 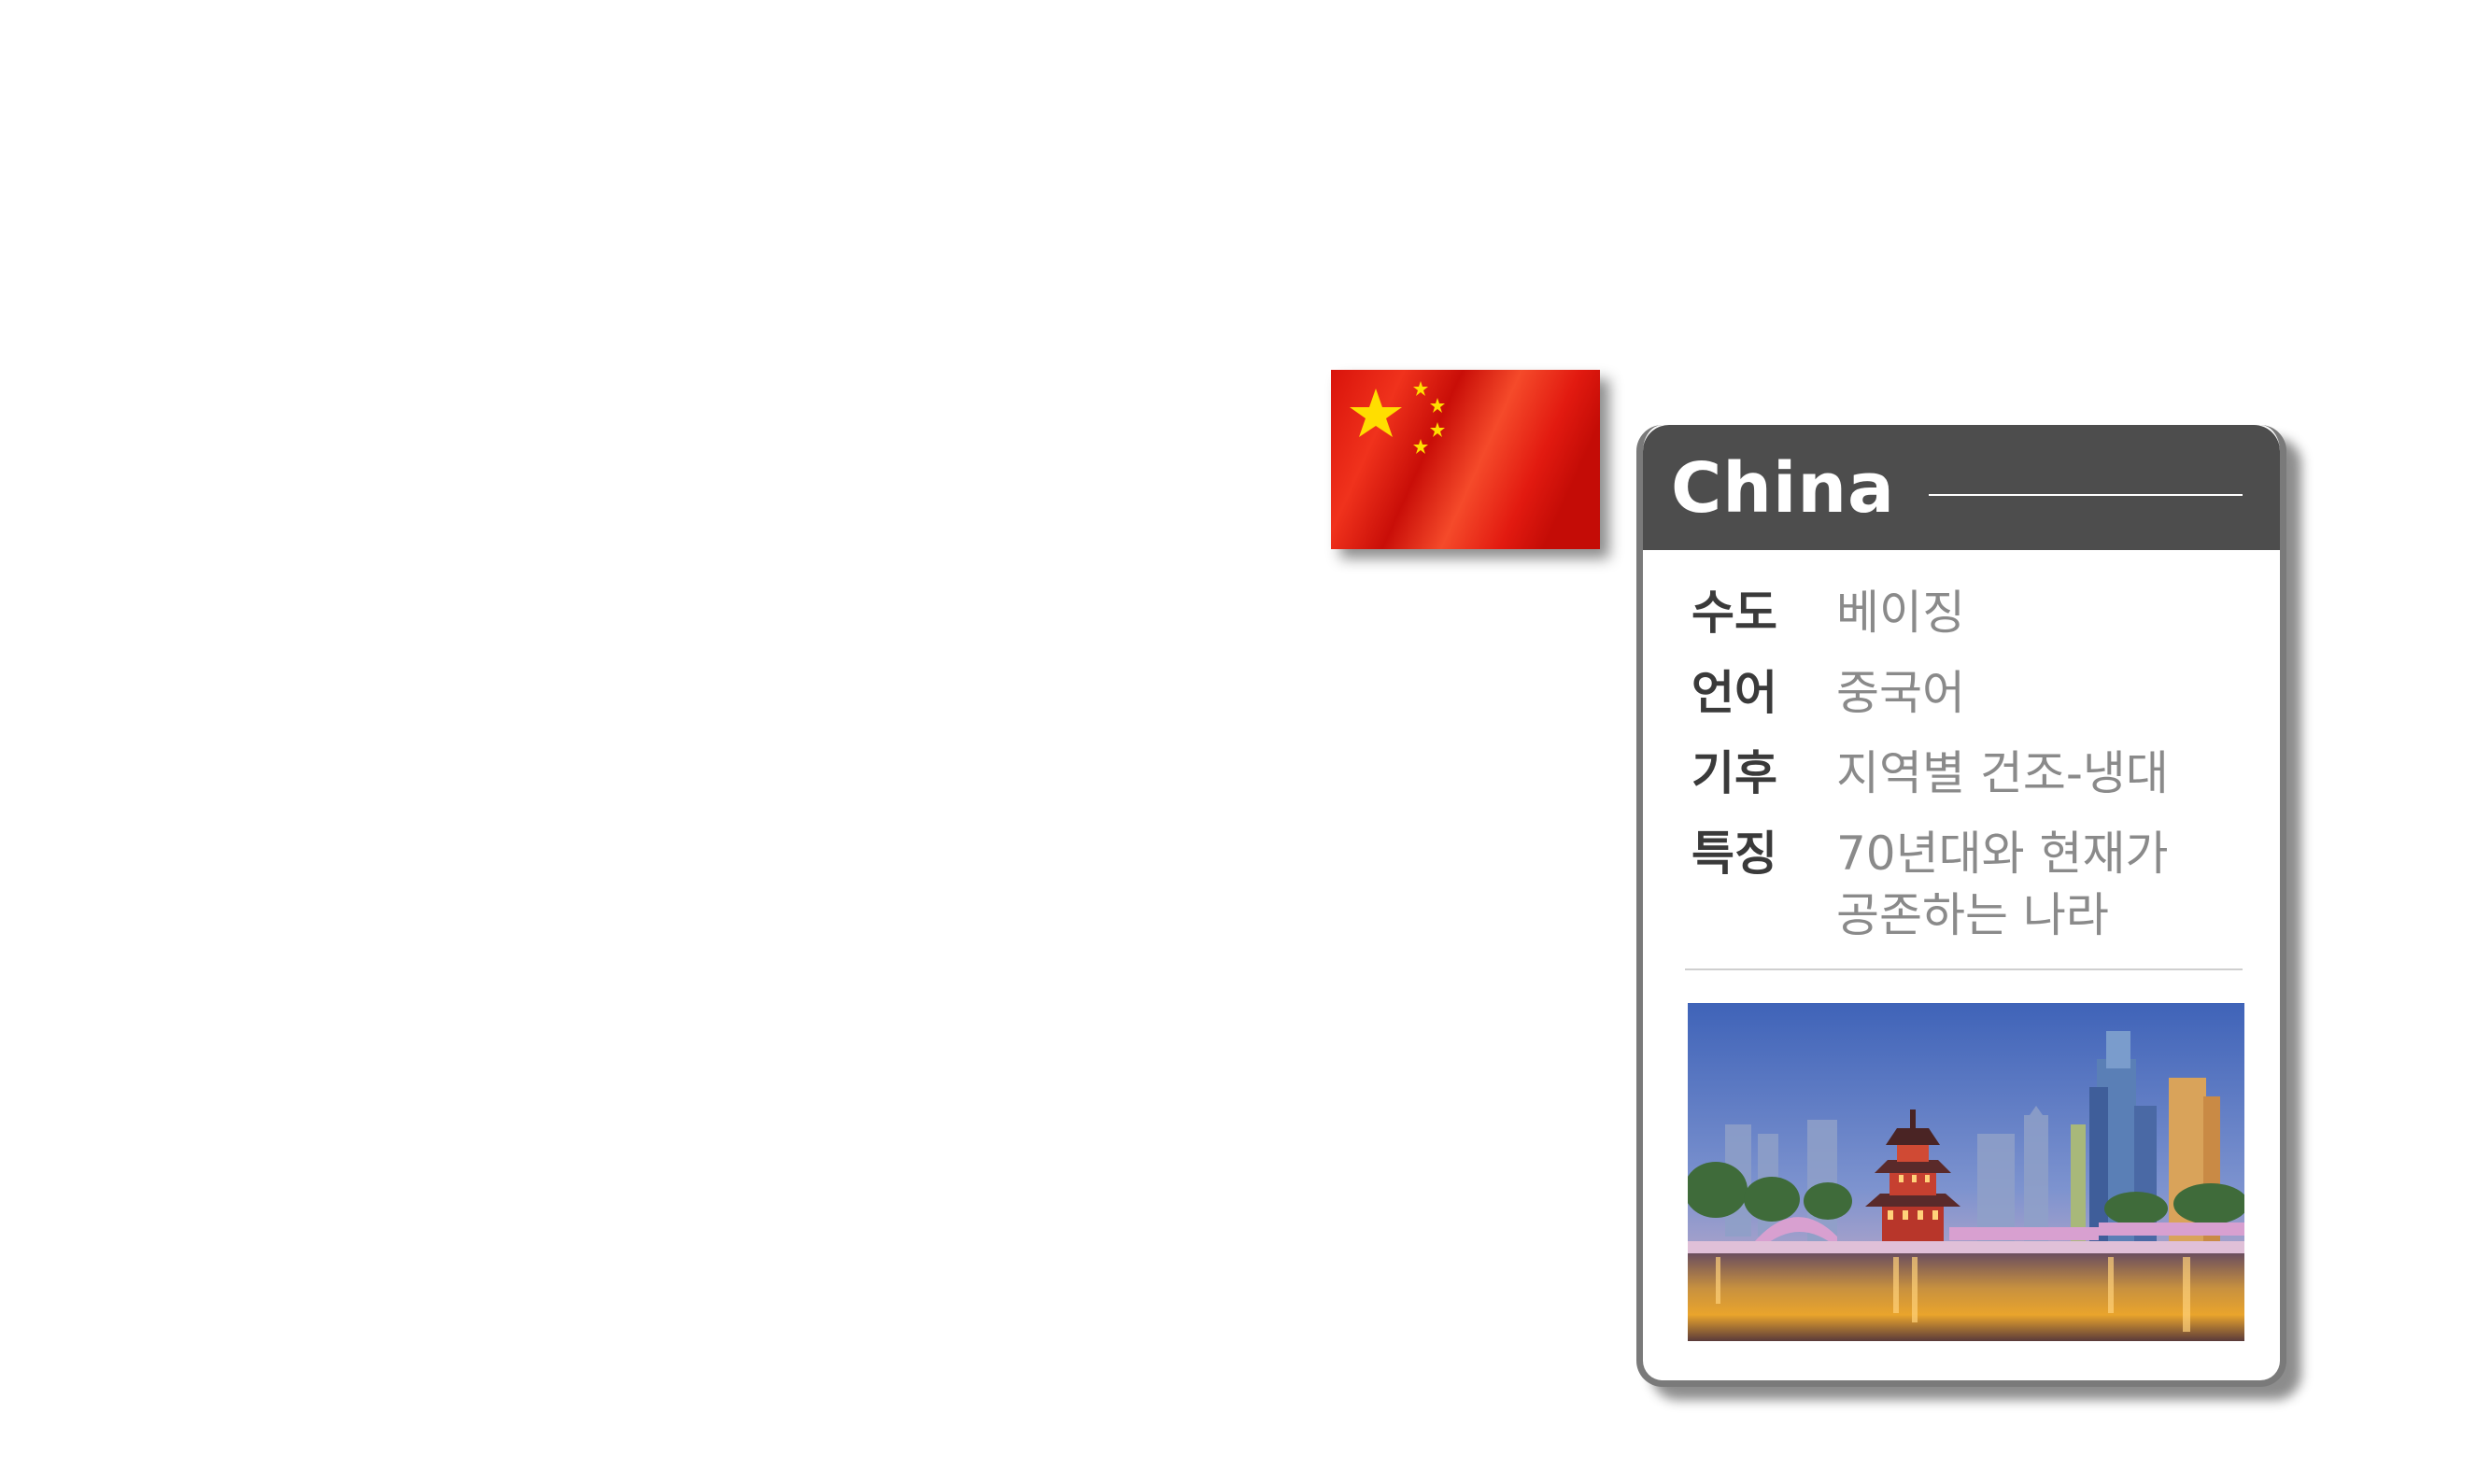 I want to click on country-name: China, so click(x=1783, y=488).